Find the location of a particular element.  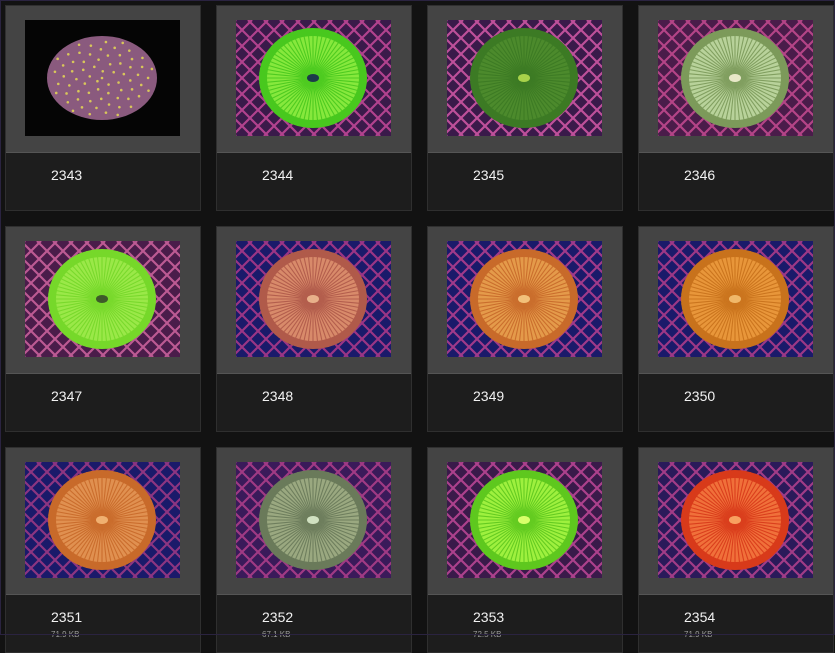

gallery-tile: 2345 is located at coordinates (525, 108).